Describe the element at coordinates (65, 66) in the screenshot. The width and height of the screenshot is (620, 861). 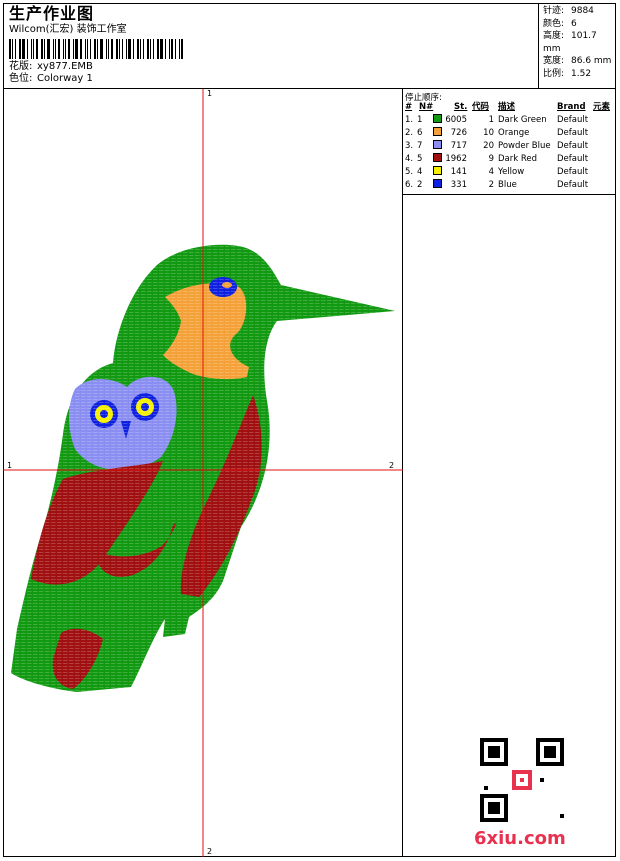
I see `design-value: xy877.EMB` at that location.